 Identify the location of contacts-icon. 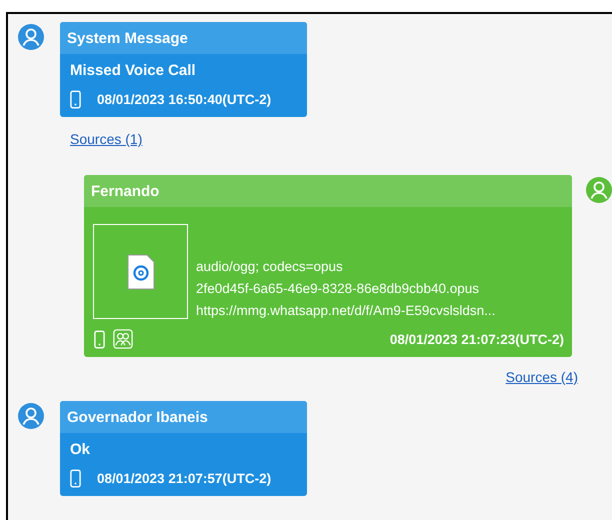
(123, 339).